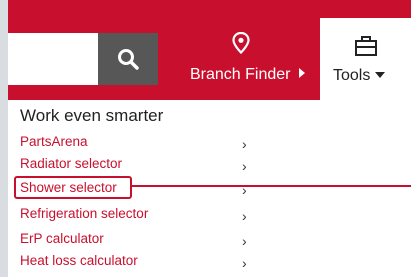 This screenshot has height=277, width=411. What do you see at coordinates (241, 43) in the screenshot?
I see `map-pin-icon` at bounding box center [241, 43].